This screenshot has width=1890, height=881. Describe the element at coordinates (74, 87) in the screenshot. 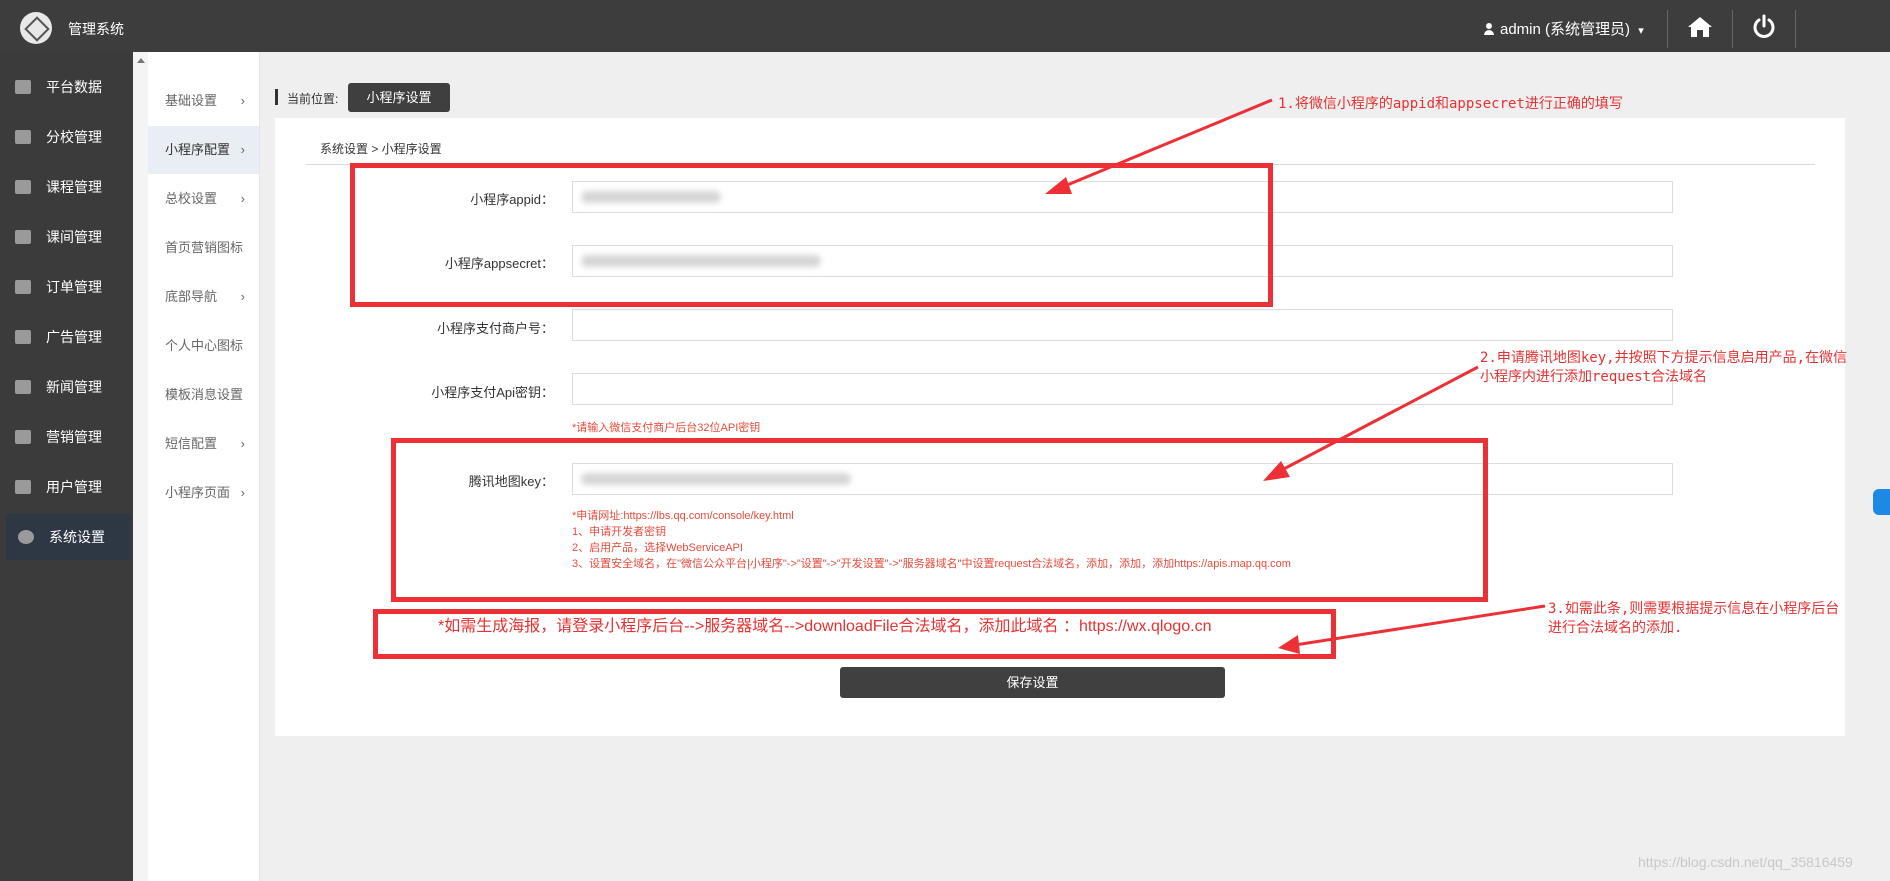

I see `sidebar-item-label: 平台数据` at that location.